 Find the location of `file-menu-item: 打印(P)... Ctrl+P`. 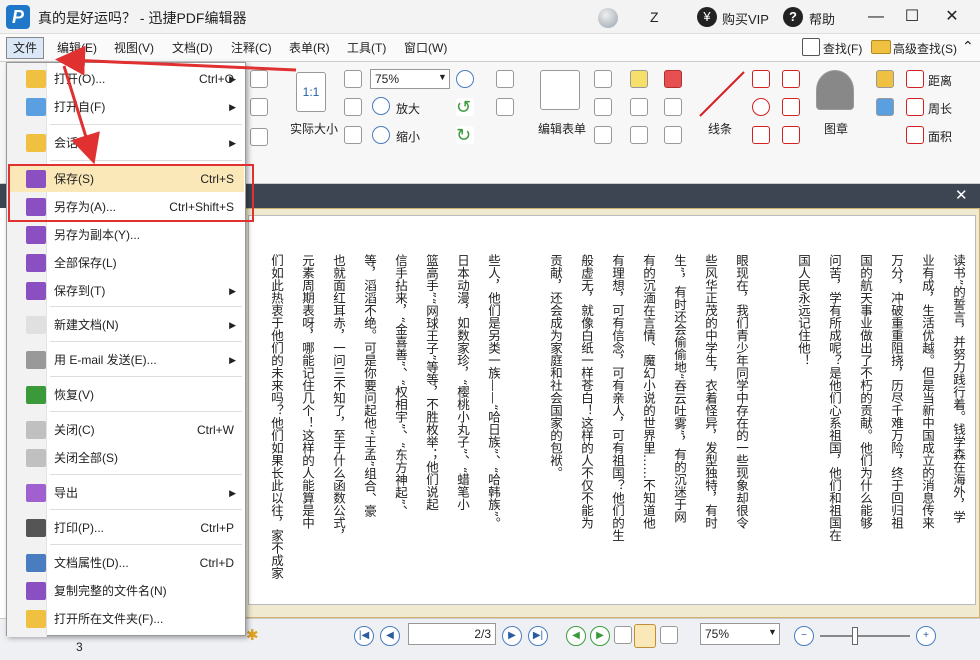

file-menu-item: 打印(P)... Ctrl+P is located at coordinates (127, 528).